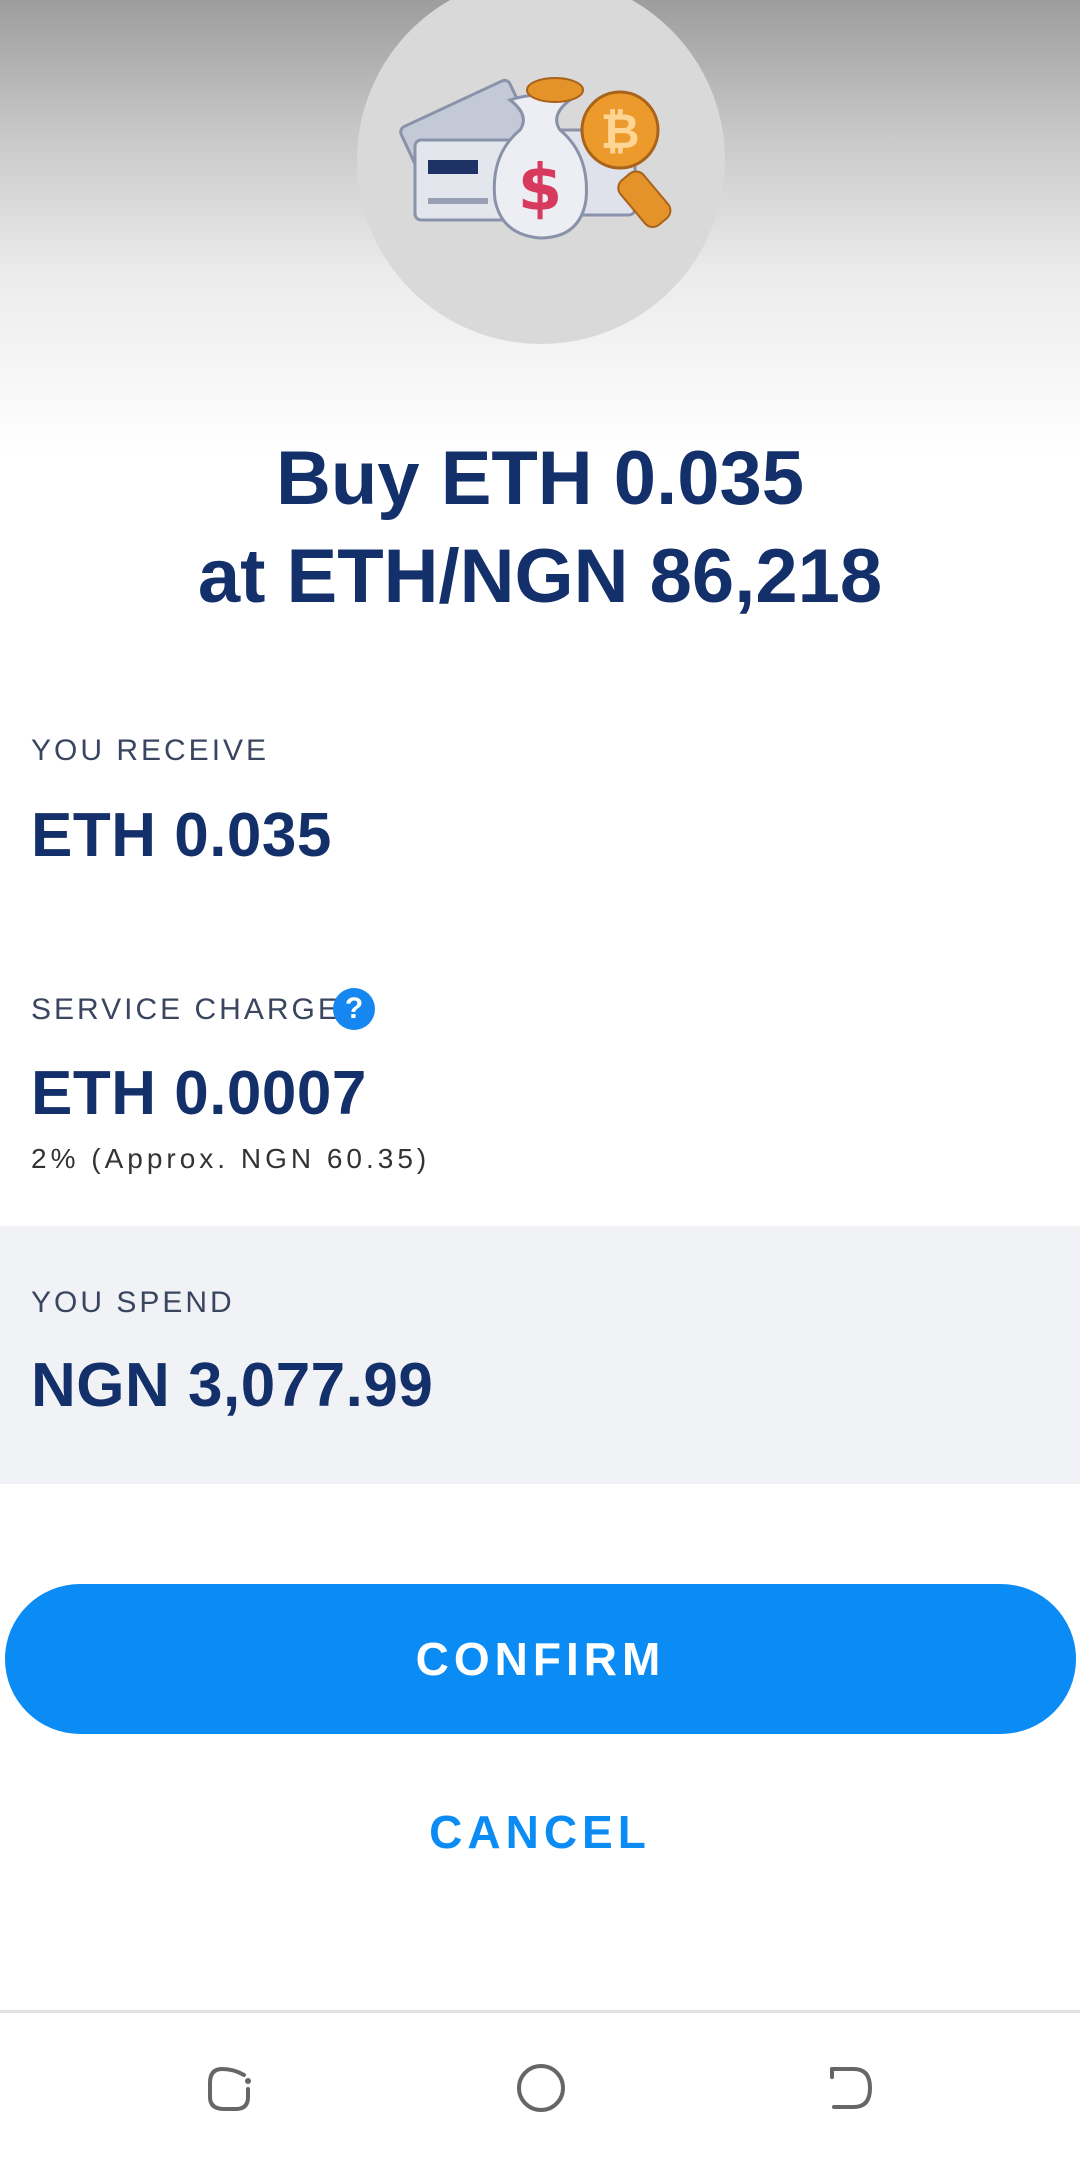  Describe the element at coordinates (229, 2088) in the screenshot. I see `recent-apps-icon` at that location.